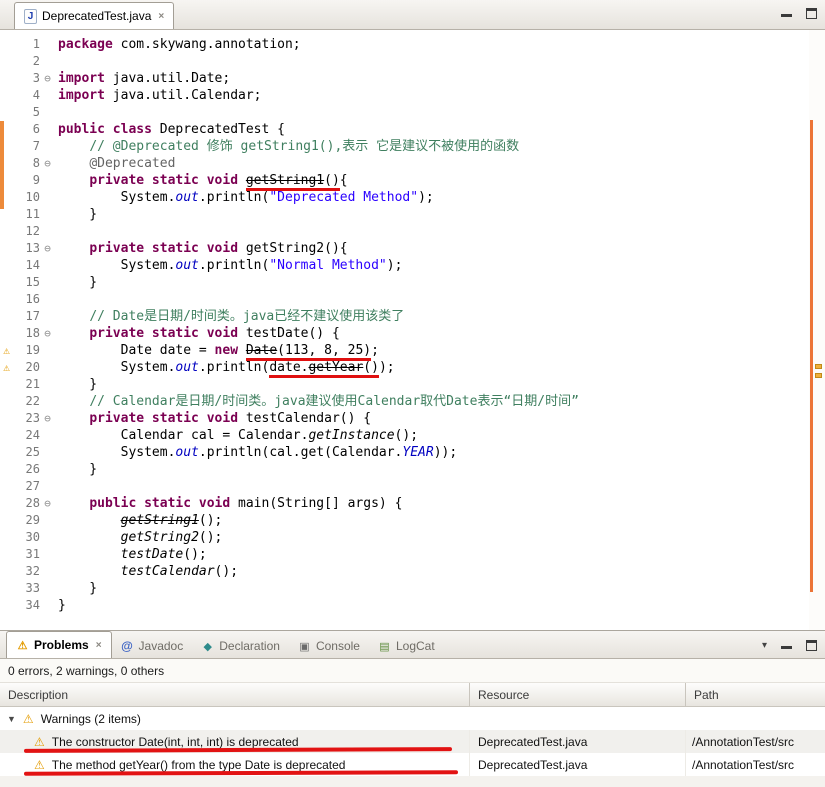  What do you see at coordinates (152, 646) in the screenshot?
I see `tab-javadoc: @ Javadoc` at bounding box center [152, 646].